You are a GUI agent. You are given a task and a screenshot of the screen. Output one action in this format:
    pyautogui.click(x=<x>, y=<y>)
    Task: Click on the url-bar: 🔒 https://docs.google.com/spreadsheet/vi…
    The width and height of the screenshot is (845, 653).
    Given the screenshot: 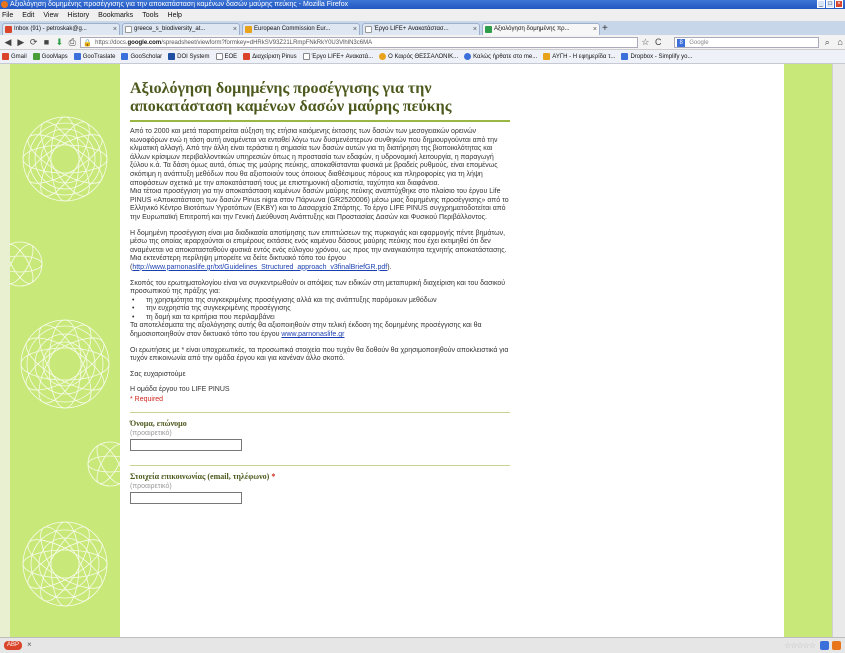 What is the action you would take?
    pyautogui.click(x=359, y=42)
    